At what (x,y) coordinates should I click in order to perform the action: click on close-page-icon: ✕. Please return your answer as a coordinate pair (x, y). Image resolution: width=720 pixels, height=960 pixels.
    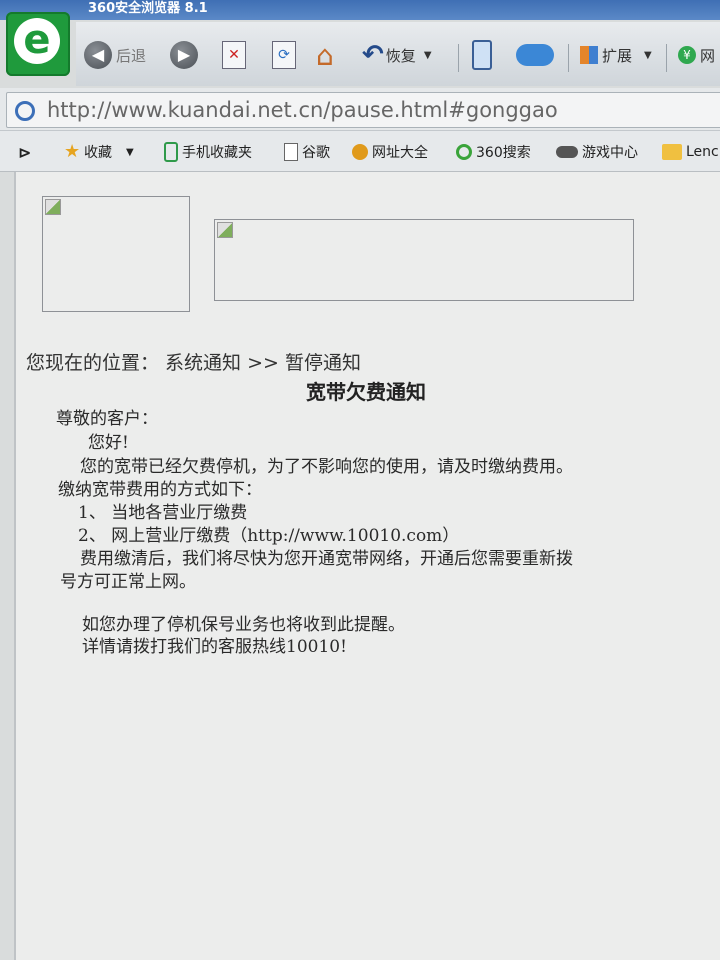
    Looking at the image, I should click on (234, 55).